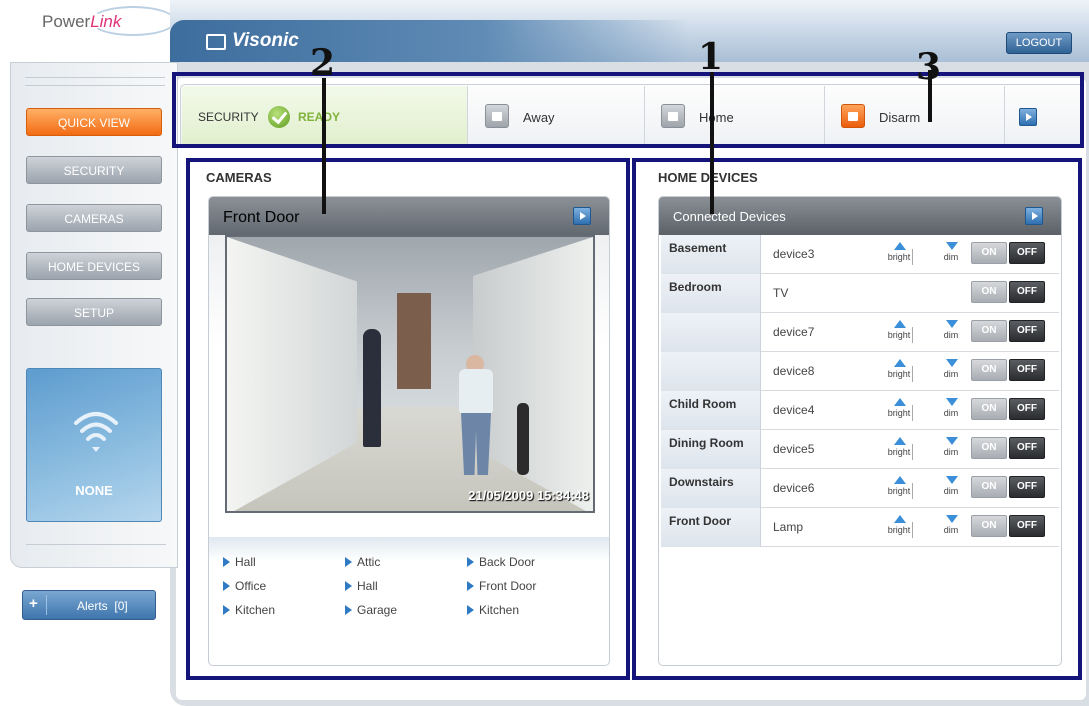 The height and width of the screenshot is (706, 1089). Describe the element at coordinates (261, 217) in the screenshot. I see `camera-title: Front Door` at that location.